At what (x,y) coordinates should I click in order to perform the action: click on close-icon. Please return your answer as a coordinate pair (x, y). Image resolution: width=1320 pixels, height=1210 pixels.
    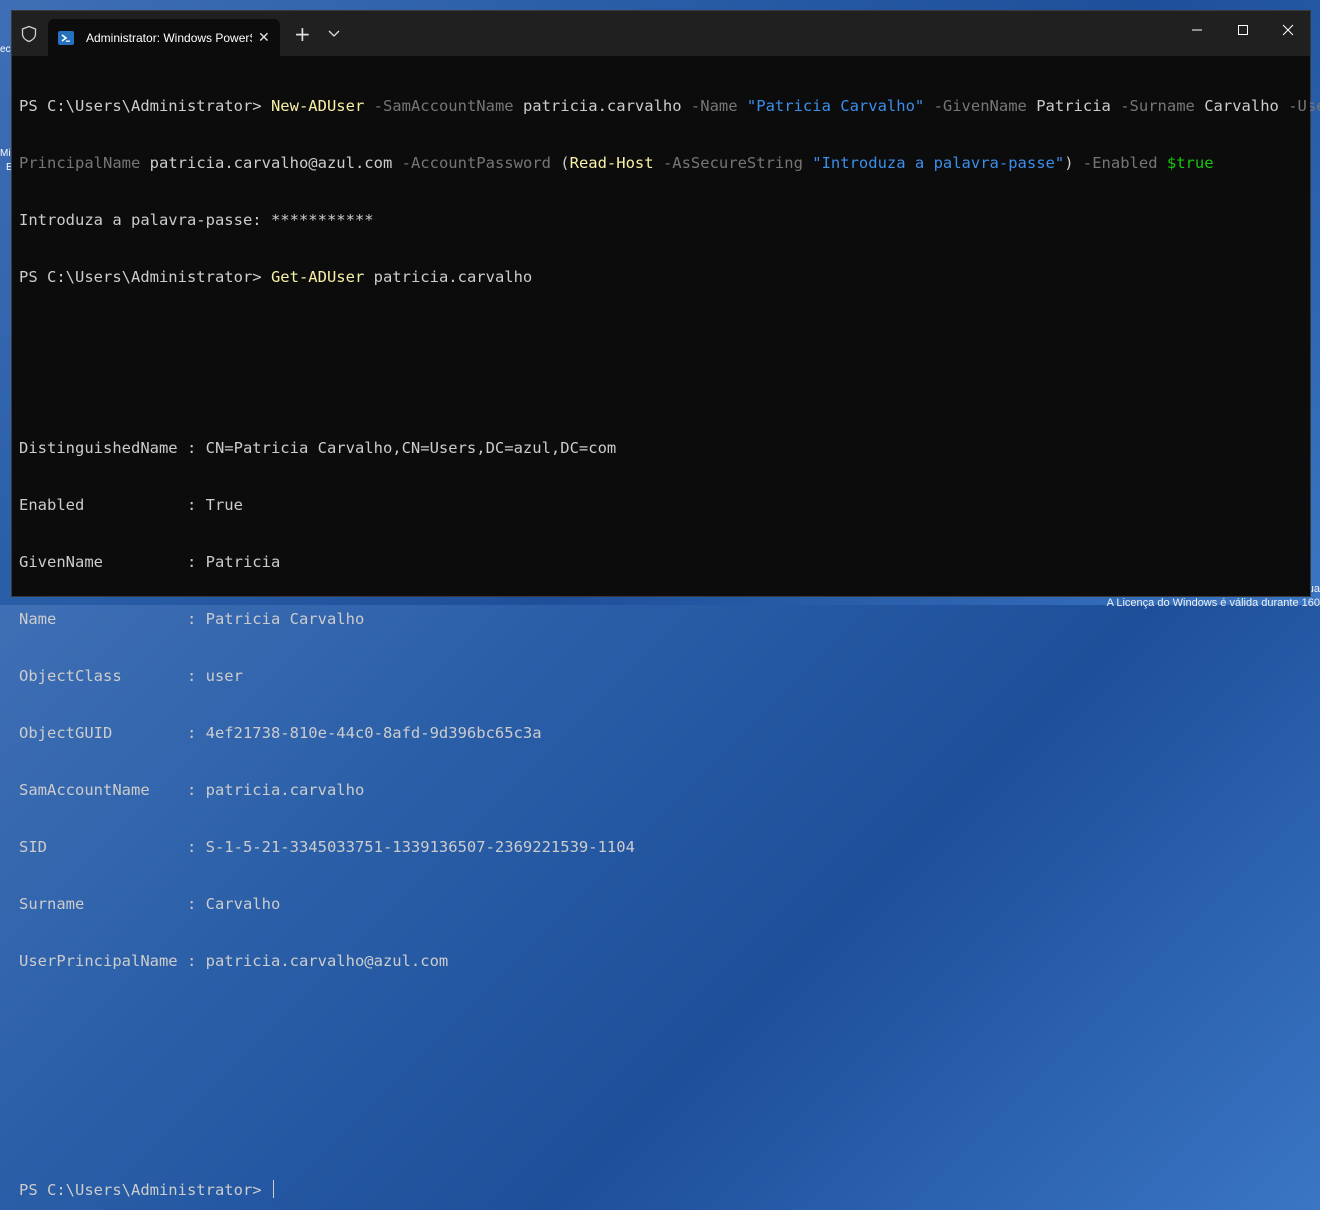
    Looking at the image, I should click on (1288, 30).